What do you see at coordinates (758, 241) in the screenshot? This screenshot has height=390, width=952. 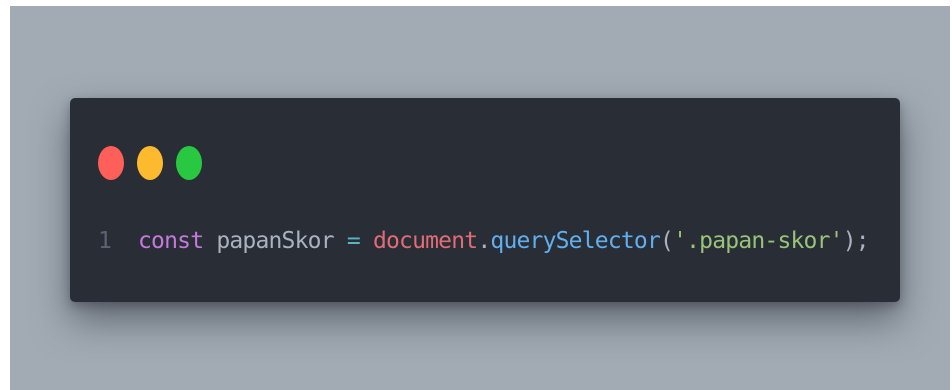 I see `string-token: '.papan-skor'` at bounding box center [758, 241].